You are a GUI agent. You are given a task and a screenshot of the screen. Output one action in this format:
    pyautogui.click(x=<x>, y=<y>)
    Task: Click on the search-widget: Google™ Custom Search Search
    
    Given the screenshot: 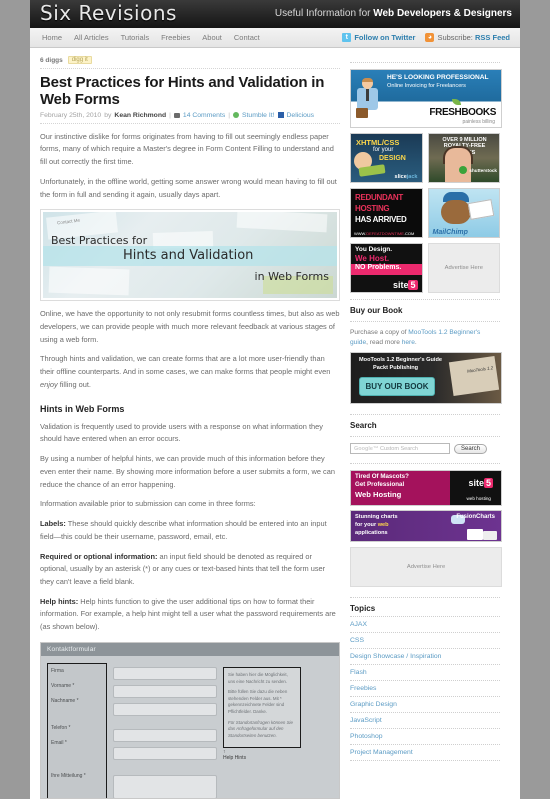 What is the action you would take?
    pyautogui.click(x=425, y=449)
    